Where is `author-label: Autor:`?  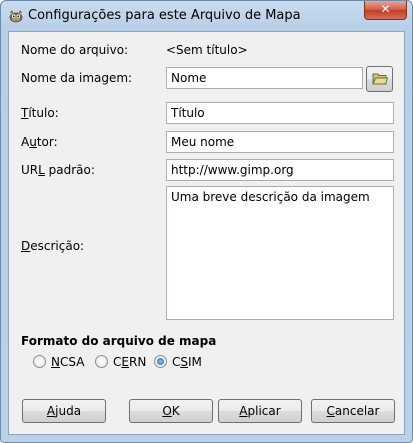
author-label: Autor: is located at coordinates (39, 142).